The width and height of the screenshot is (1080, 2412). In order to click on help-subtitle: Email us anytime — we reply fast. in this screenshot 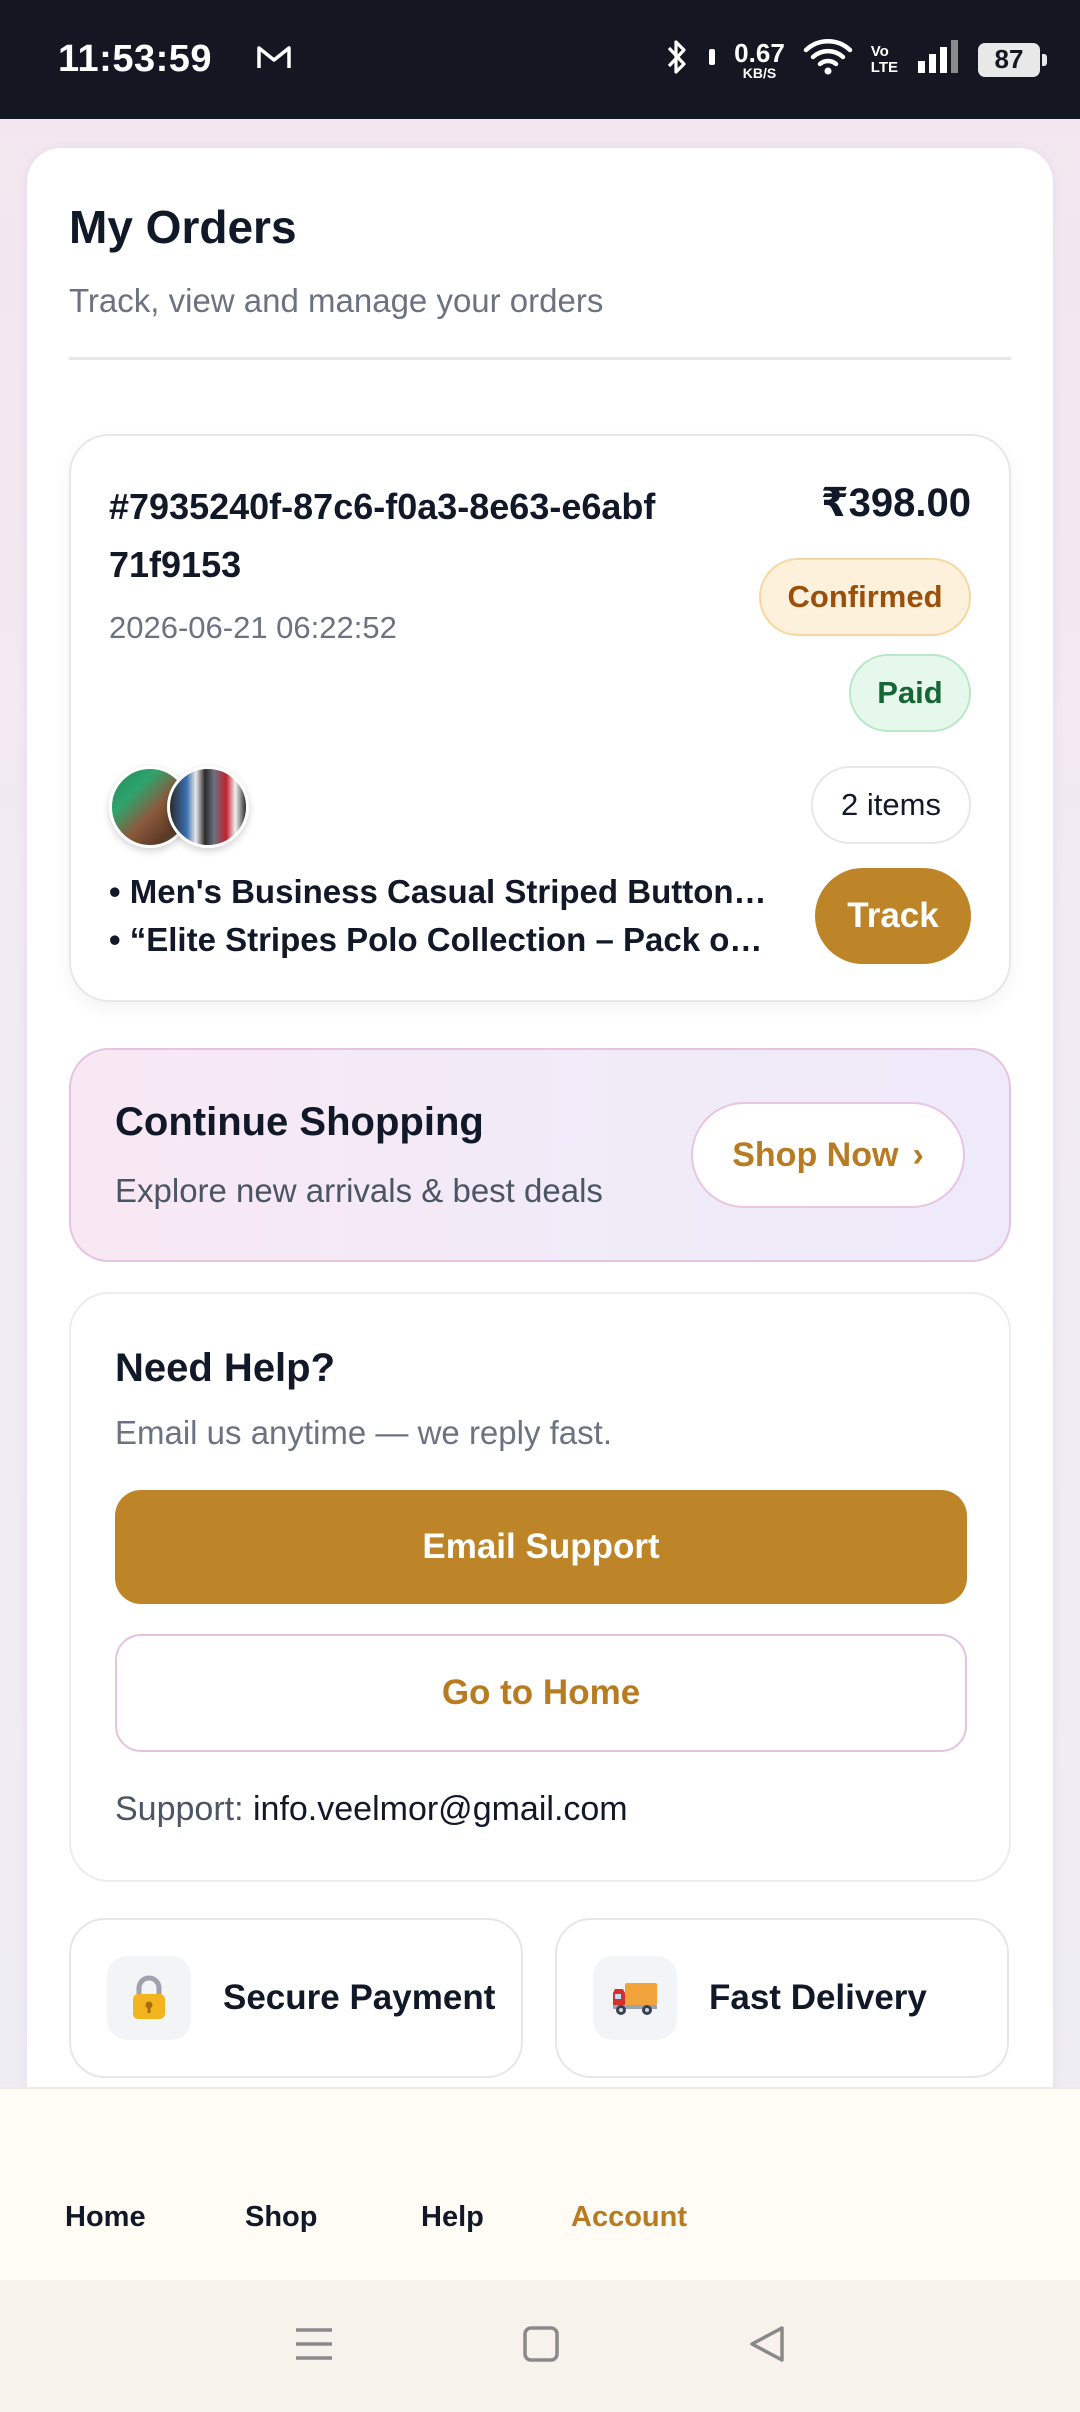, I will do `click(363, 1432)`.